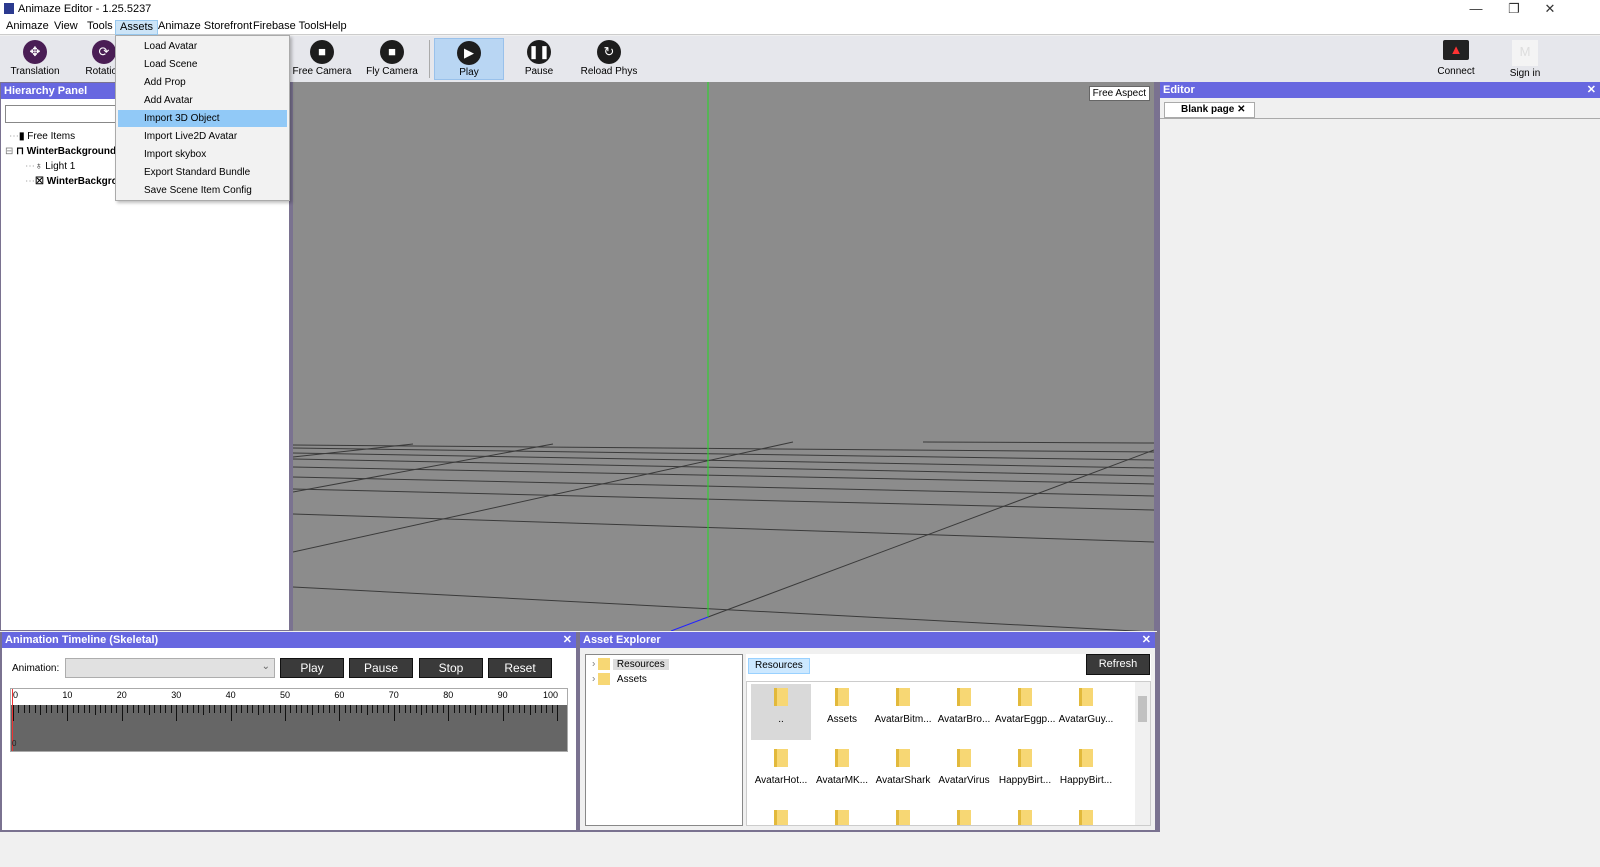 The height and width of the screenshot is (867, 1600). Describe the element at coordinates (964, 773) in the screenshot. I see `asset-item: AvatarVirus` at that location.